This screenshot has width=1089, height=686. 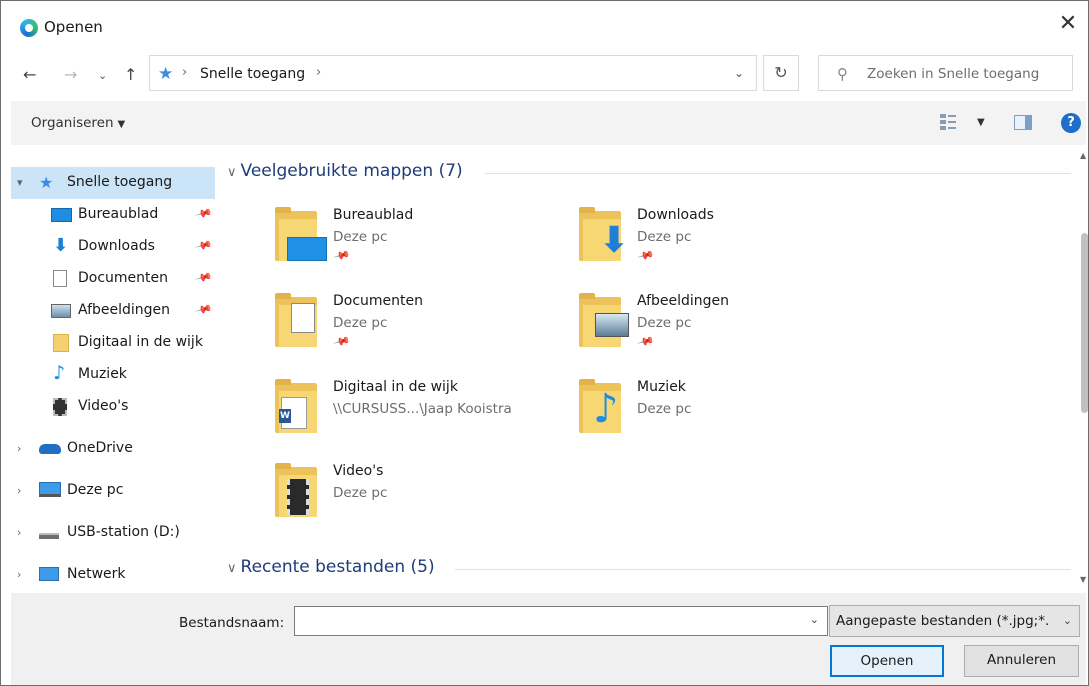 I want to click on address-bar: ★ › Snelle toegang › ⌄, so click(x=453, y=73).